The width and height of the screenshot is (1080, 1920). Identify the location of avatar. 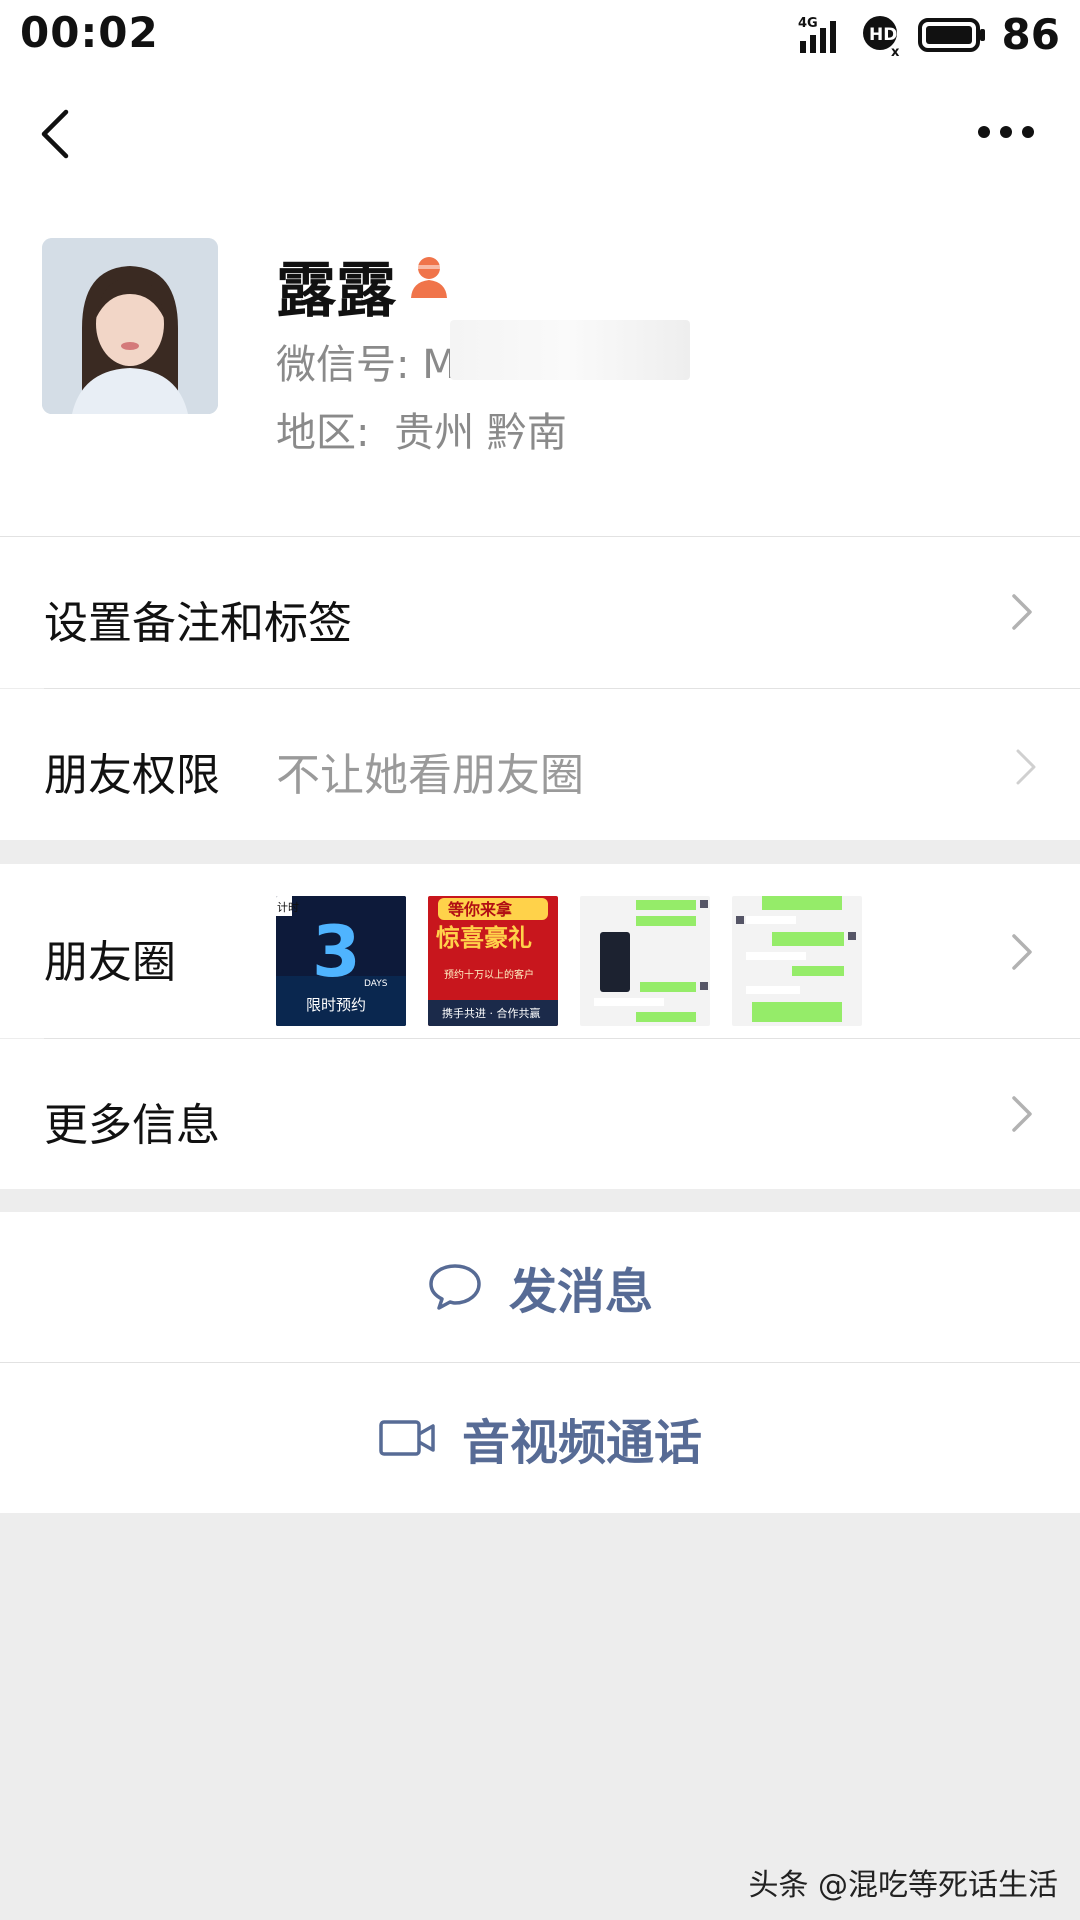
(130, 326).